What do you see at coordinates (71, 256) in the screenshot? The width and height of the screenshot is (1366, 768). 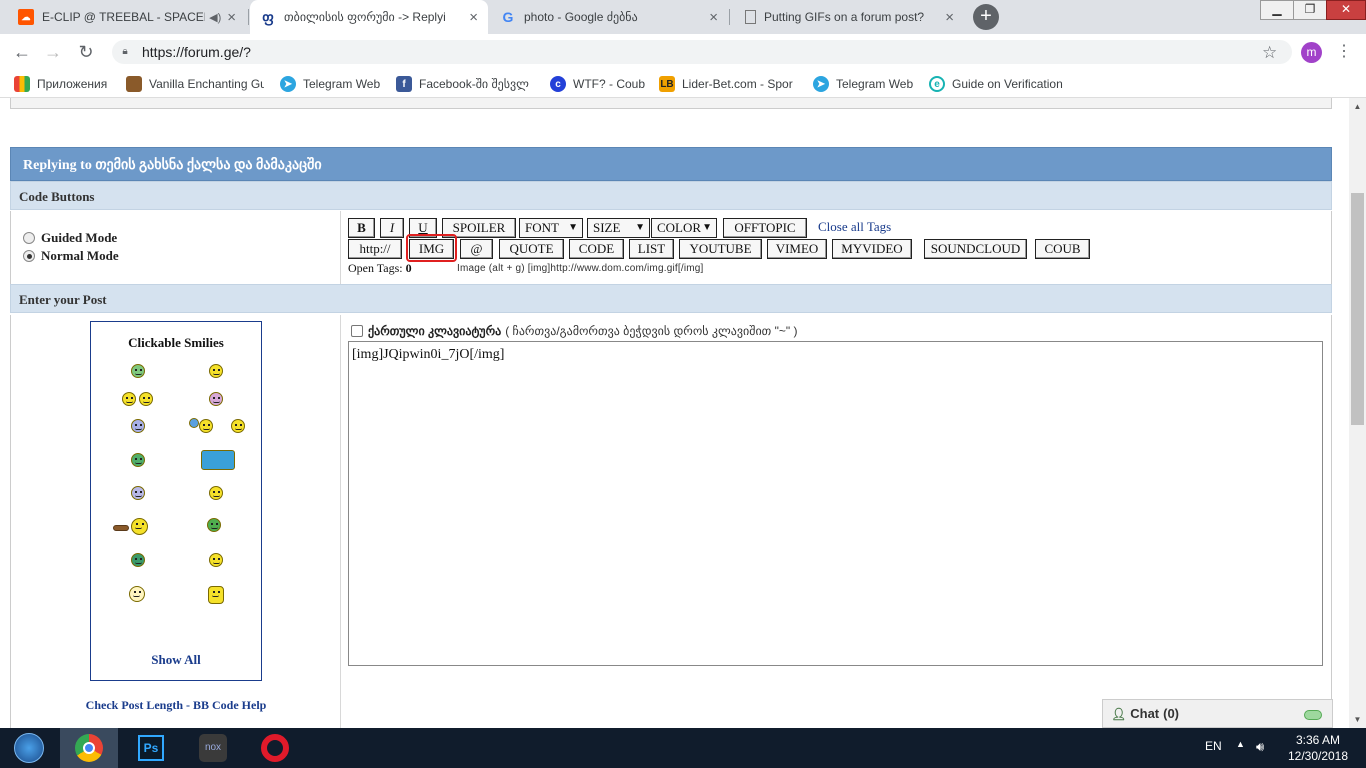 I see `normal-mode-radio: Normal Mode` at bounding box center [71, 256].